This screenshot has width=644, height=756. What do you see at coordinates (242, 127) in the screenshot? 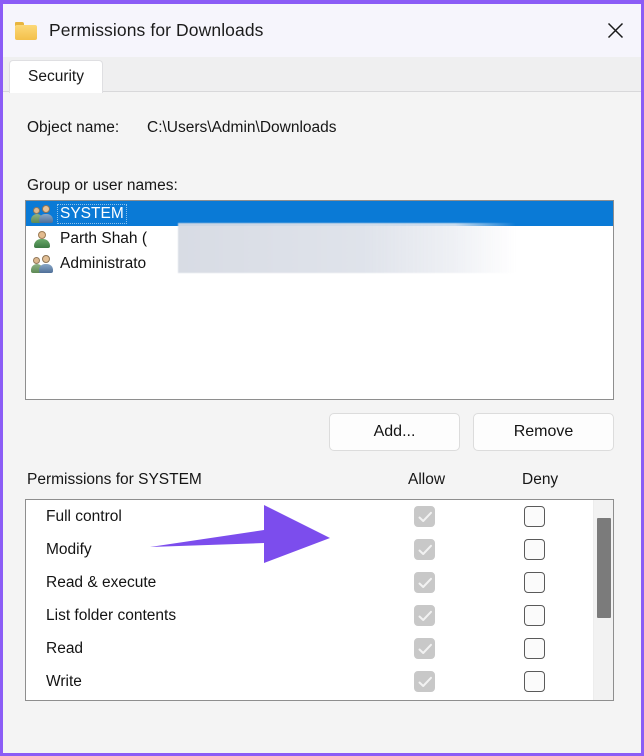
I see `object-name-value: C:\Users\Admin\Downloads` at bounding box center [242, 127].